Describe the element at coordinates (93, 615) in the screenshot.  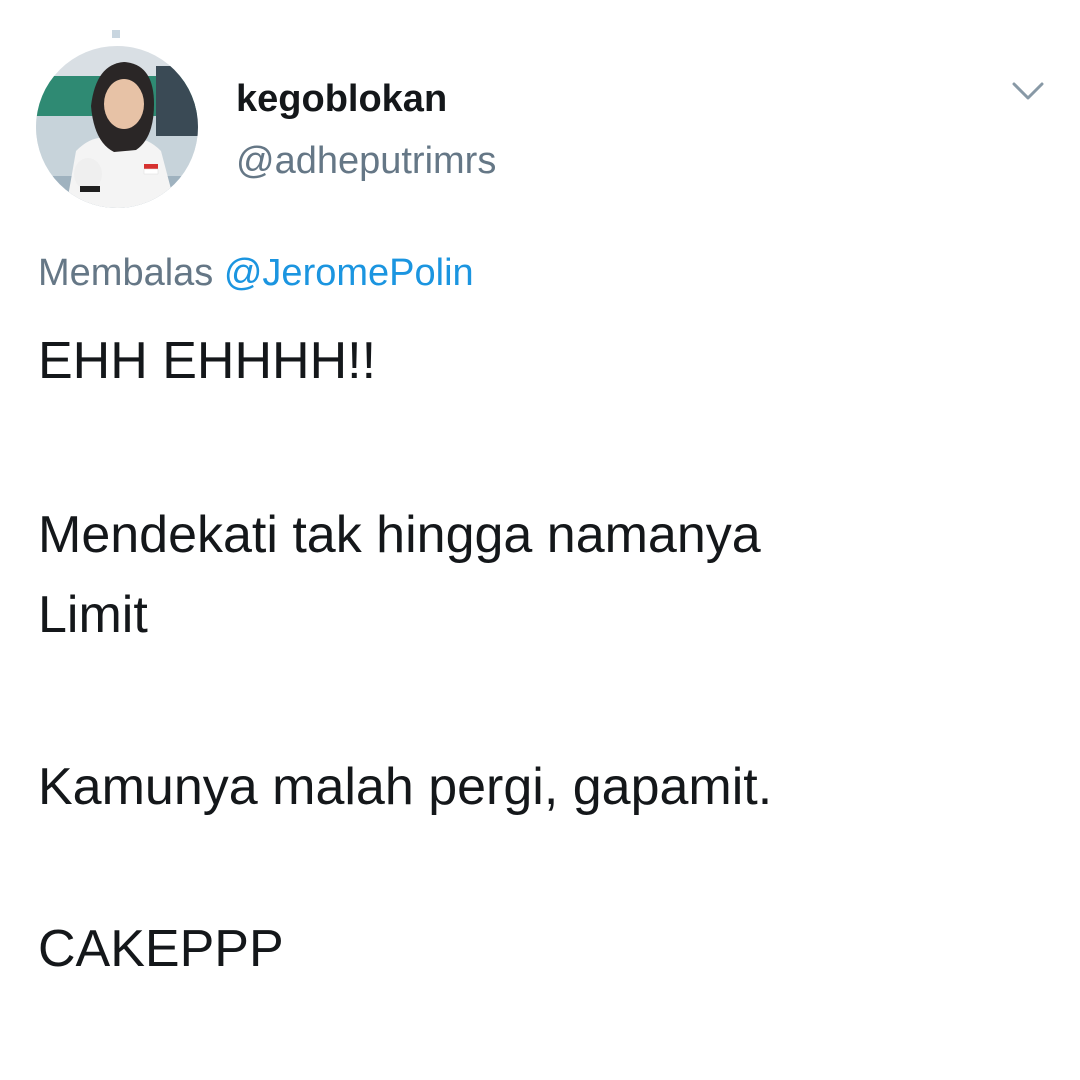
I see `tweet-text-line: Limit` at that location.